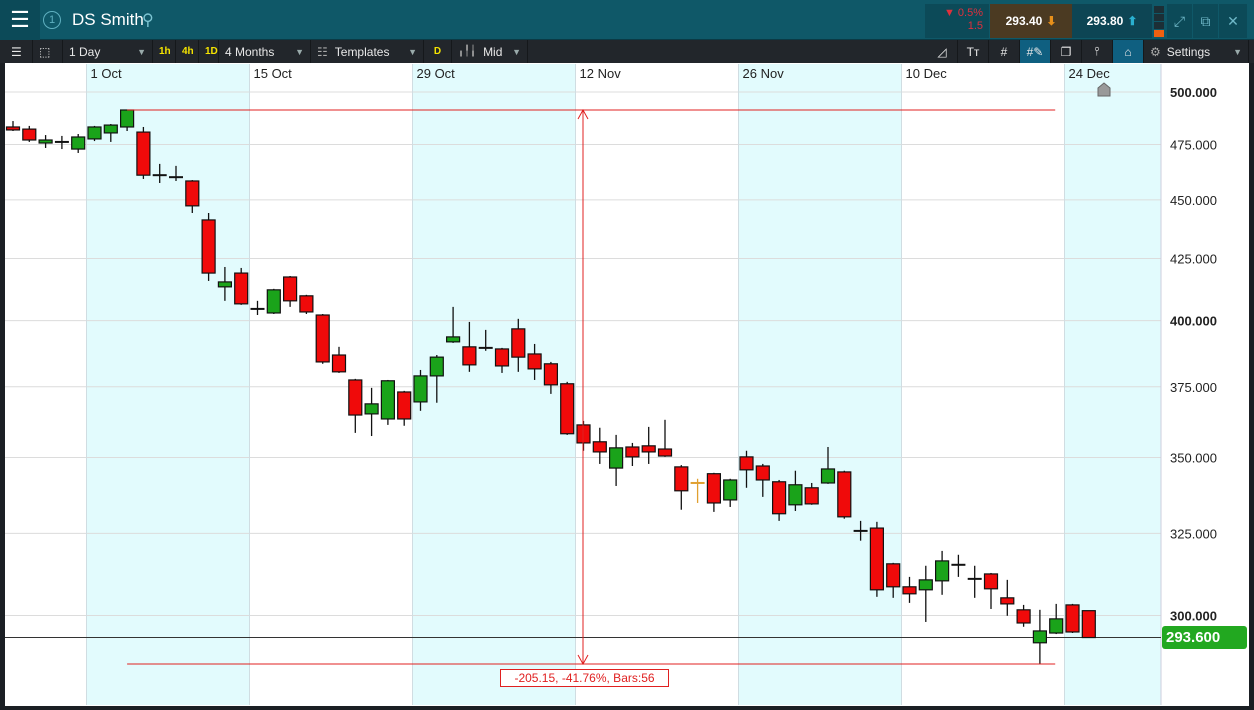 This screenshot has width=1254, height=710. What do you see at coordinates (1193, 258) in the screenshot?
I see `price-tick-label: 425.000` at bounding box center [1193, 258].